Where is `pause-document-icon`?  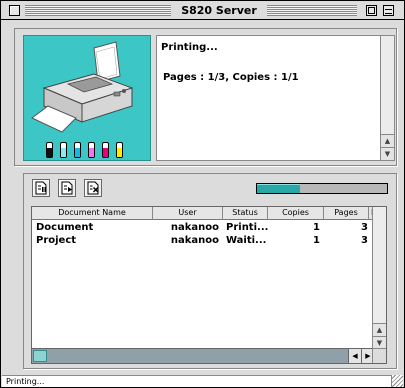 pause-document-icon is located at coordinates (41, 188).